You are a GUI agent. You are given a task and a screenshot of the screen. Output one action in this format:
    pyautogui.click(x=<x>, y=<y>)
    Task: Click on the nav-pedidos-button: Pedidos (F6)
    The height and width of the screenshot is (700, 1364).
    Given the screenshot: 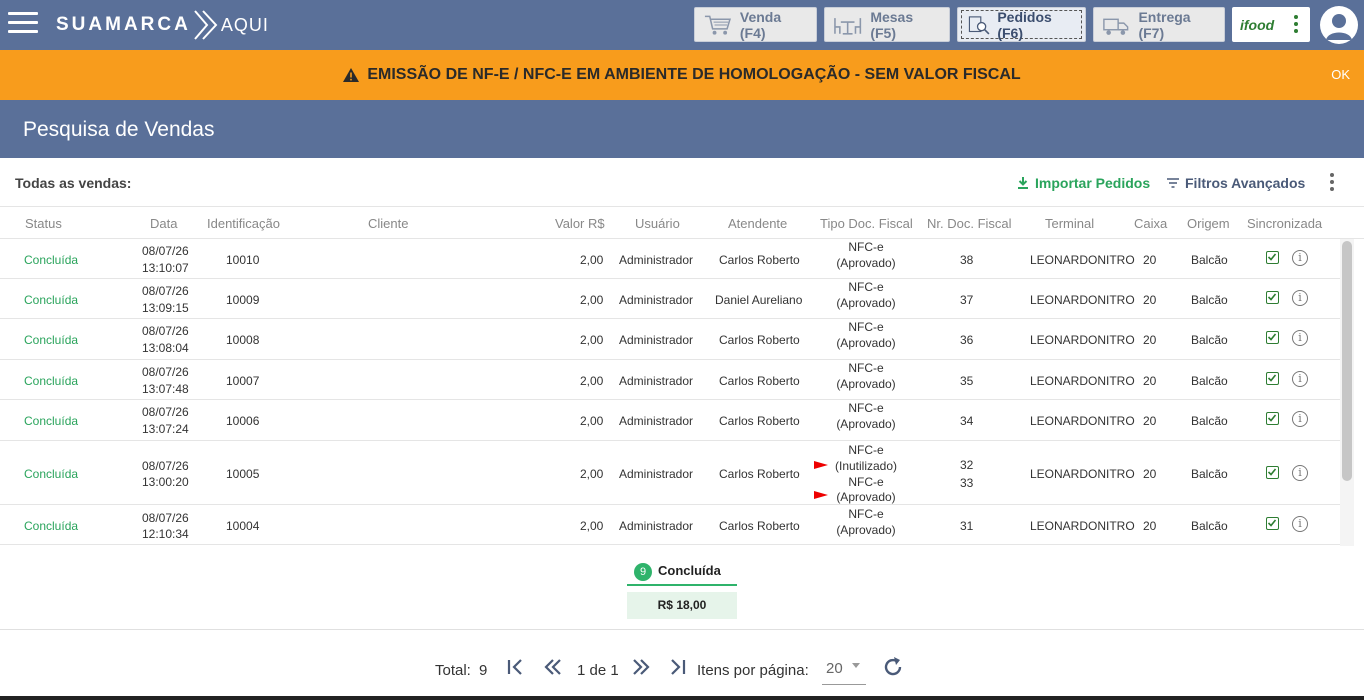 What is the action you would take?
    pyautogui.click(x=1021, y=24)
    